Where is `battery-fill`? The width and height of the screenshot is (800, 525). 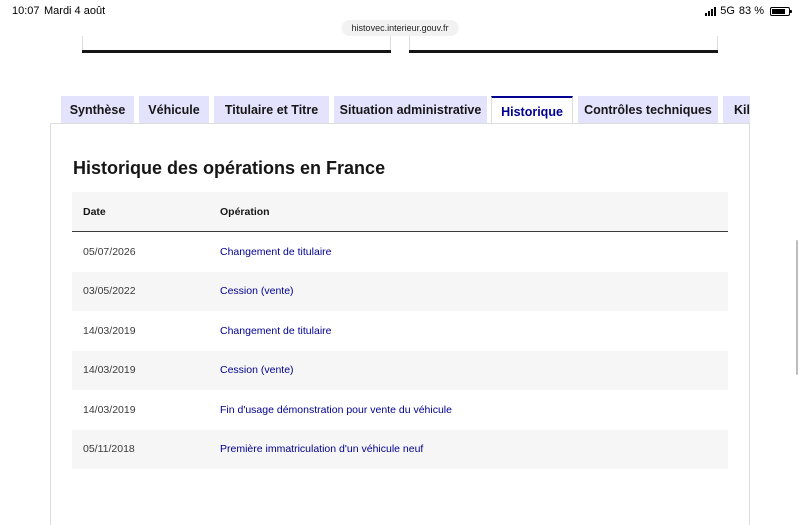
battery-fill is located at coordinates (779, 11).